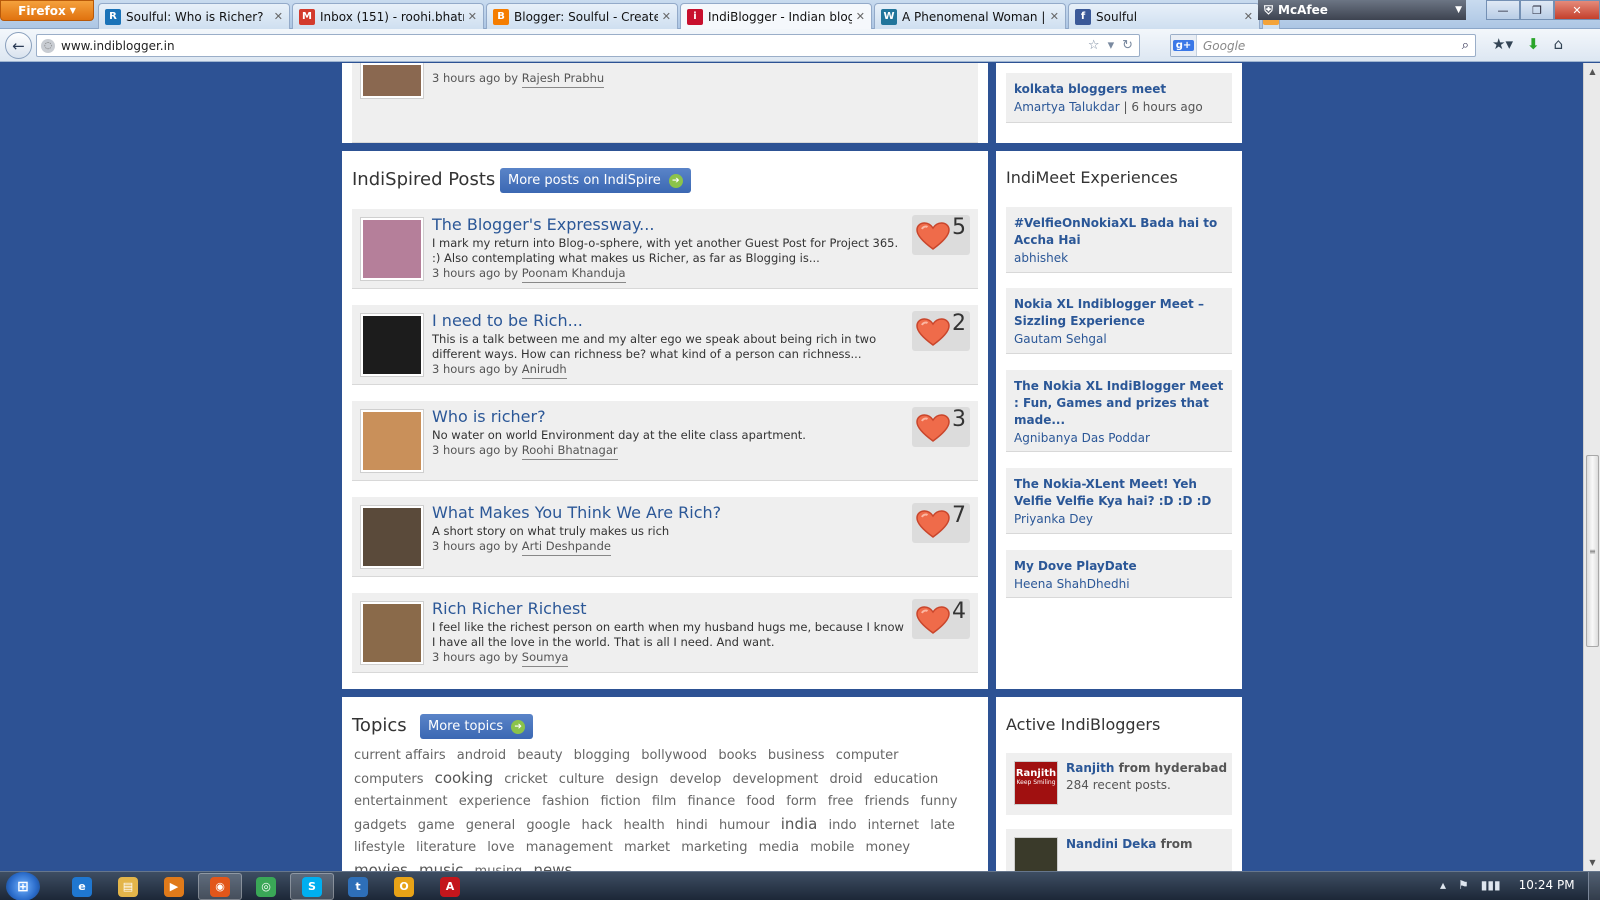 The image size is (1600, 900). What do you see at coordinates (525, 779) in the screenshot?
I see `topic-tag: cricket` at bounding box center [525, 779].